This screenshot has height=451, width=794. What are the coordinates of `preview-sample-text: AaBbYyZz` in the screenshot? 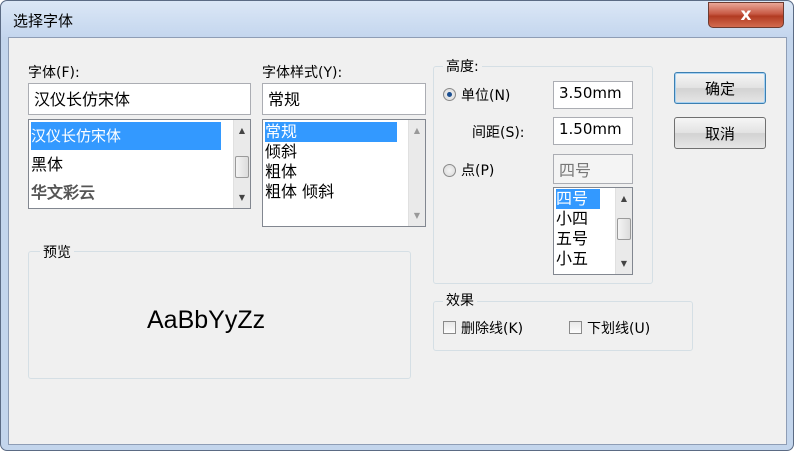 It's located at (206, 320).